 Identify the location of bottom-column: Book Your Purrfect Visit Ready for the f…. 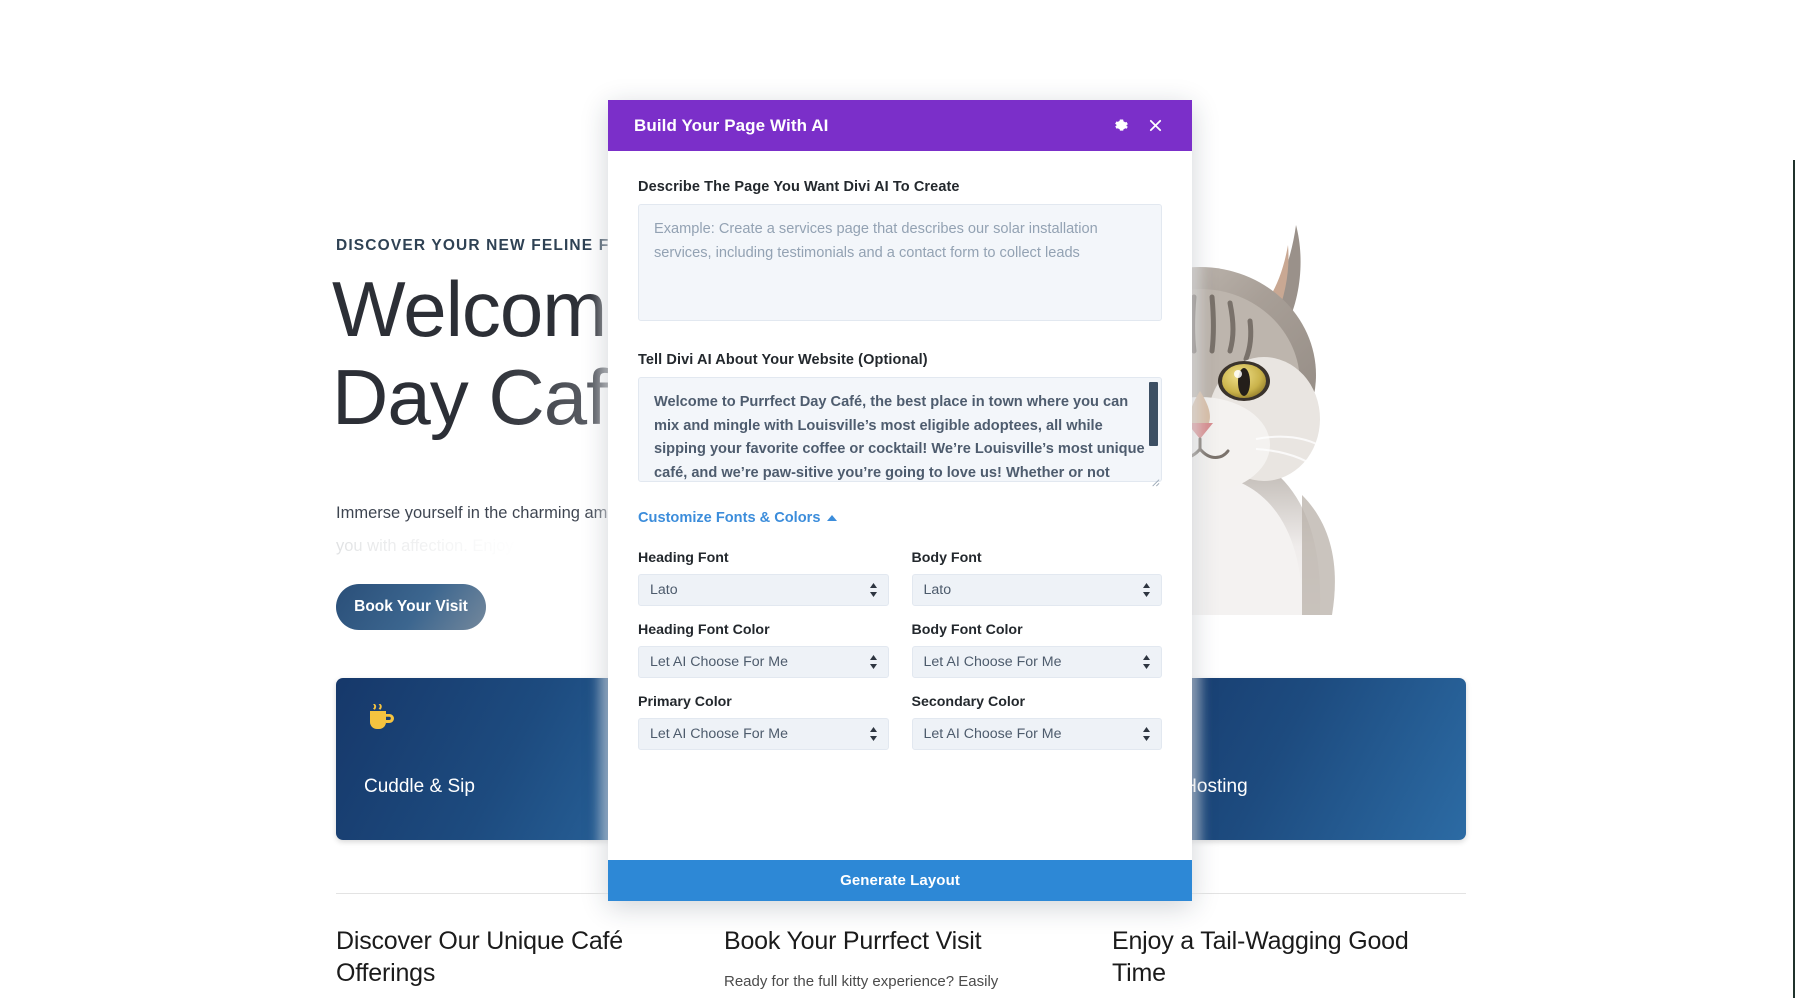
(894, 960).